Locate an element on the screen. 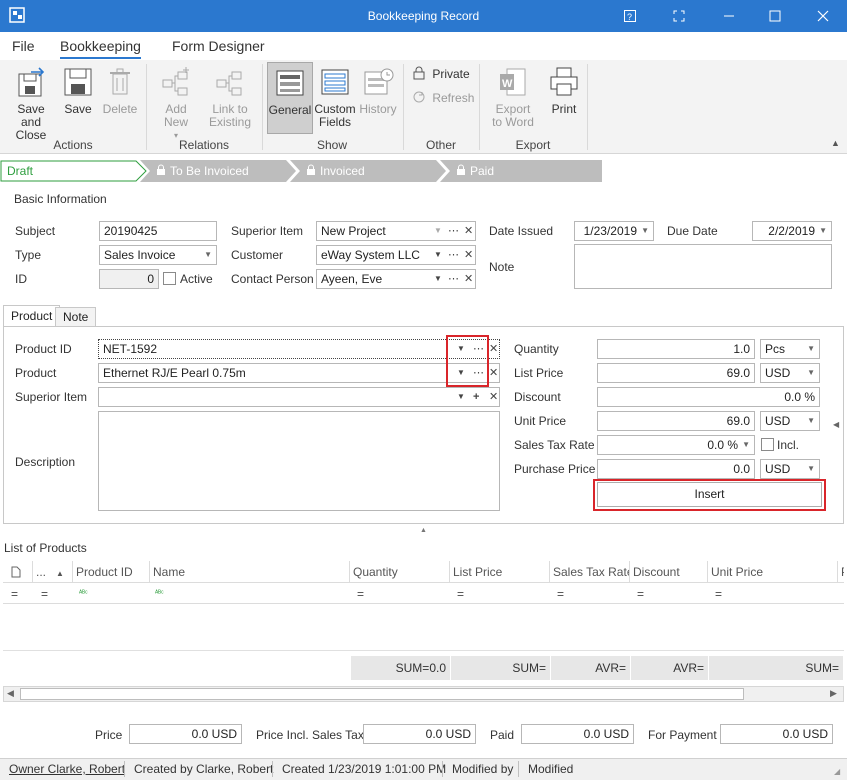 This screenshot has width=847, height=780. product-superior-item-field: ▼ + ✕ is located at coordinates (299, 397).